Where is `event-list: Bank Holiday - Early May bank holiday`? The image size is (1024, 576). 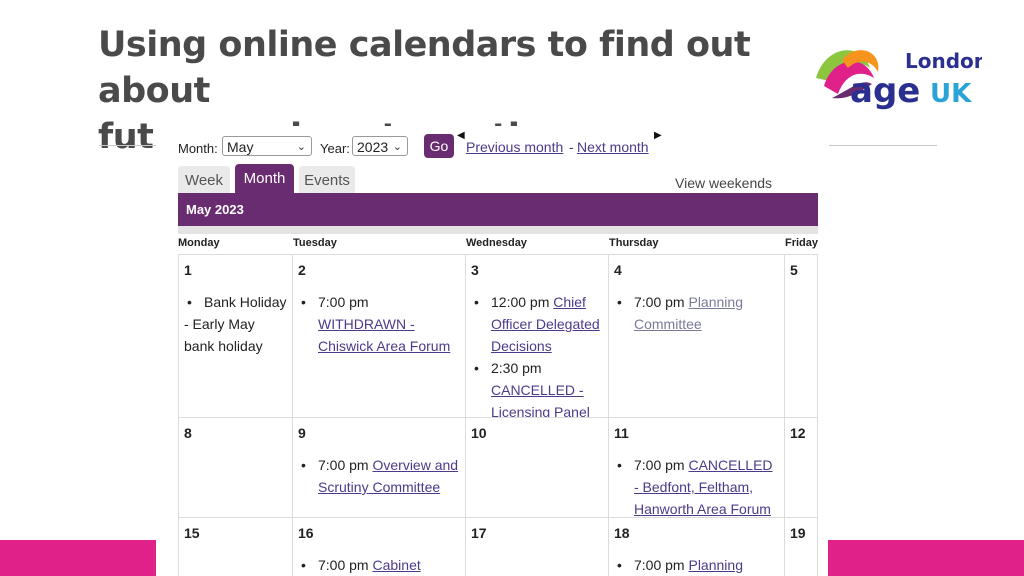
event-list: Bank Holiday - Early May bank holiday is located at coordinates (235, 324).